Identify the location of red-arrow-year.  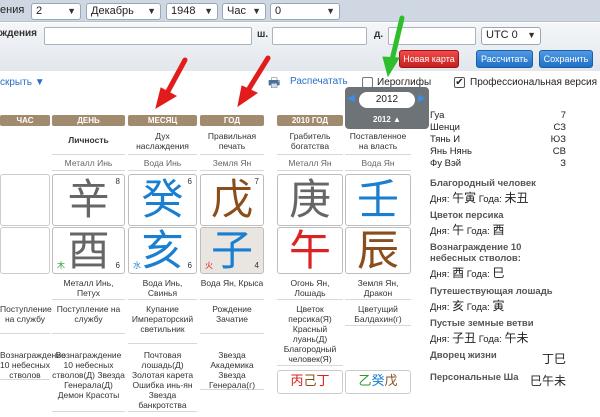
(254, 81).